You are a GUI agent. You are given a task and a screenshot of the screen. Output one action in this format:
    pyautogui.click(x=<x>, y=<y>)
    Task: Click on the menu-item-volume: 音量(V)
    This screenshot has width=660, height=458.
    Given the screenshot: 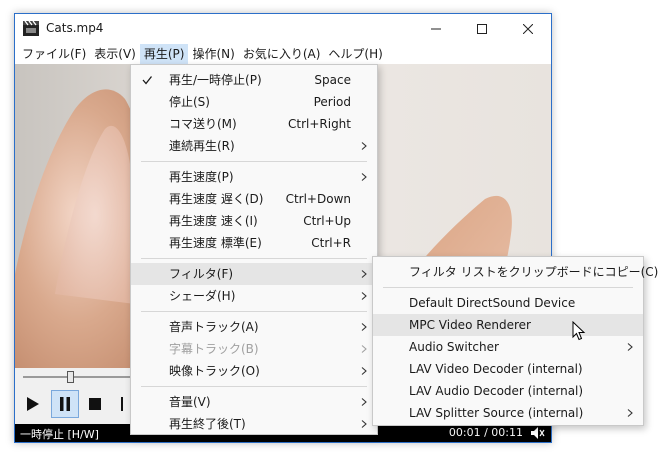 What is the action you would take?
    pyautogui.click(x=254, y=402)
    